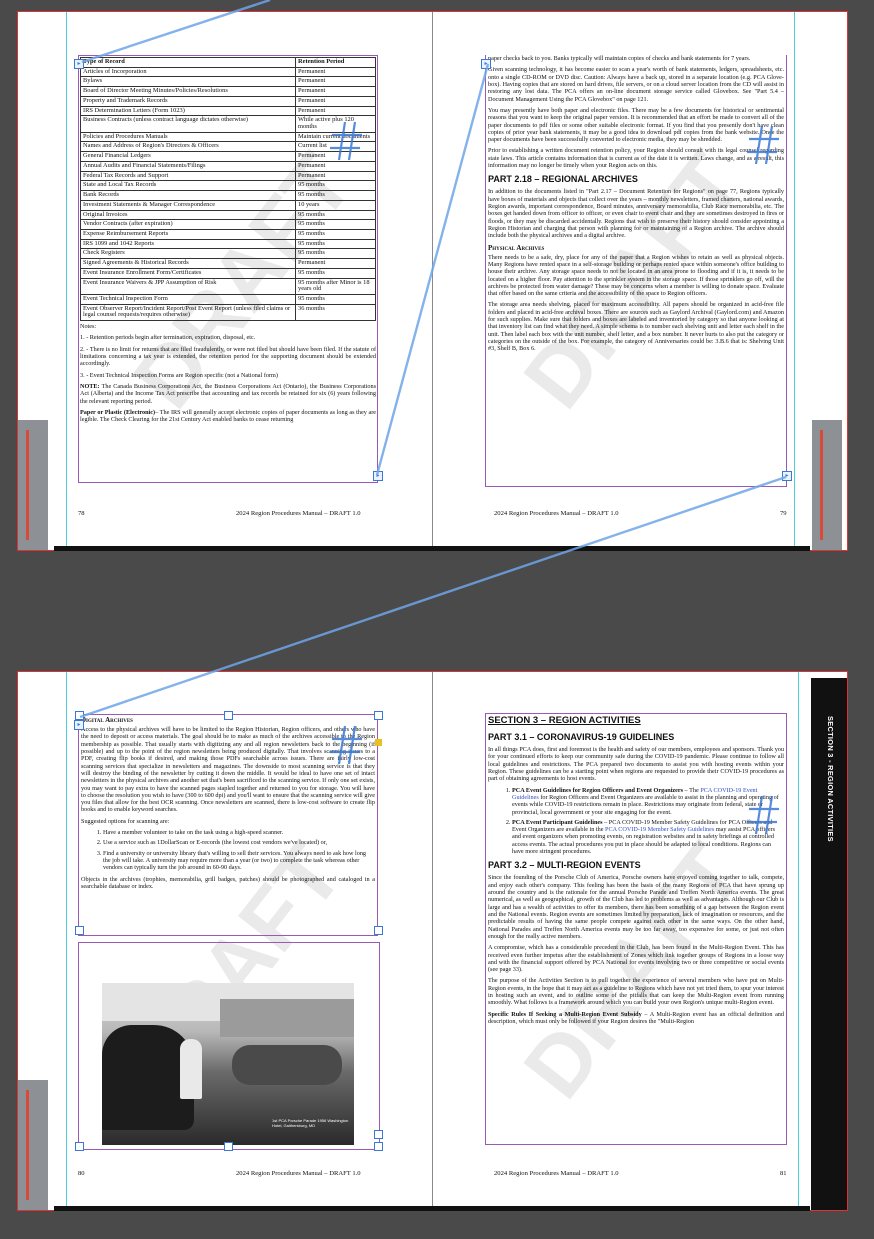 This screenshot has height=1239, width=874. I want to click on page-number-78: 78, so click(81, 513).